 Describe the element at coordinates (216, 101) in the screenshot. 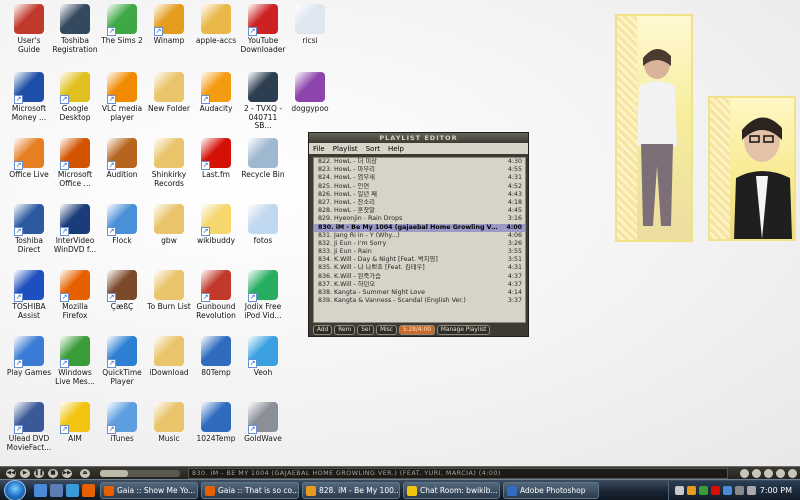

I see `desktop-icon: ↗ Audacity` at that location.